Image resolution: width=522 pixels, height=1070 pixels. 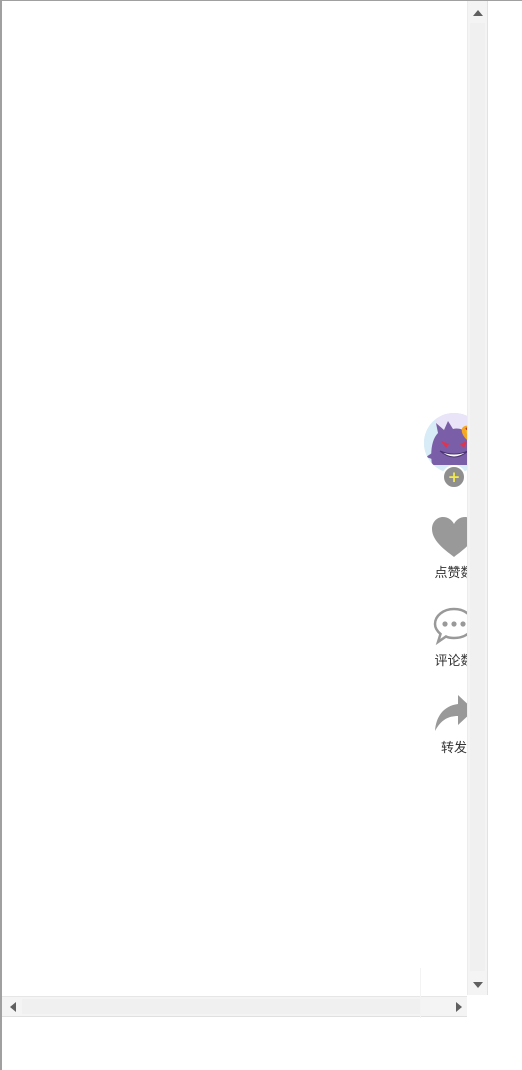 I want to click on share-arrow-icon, so click(x=451, y=713).